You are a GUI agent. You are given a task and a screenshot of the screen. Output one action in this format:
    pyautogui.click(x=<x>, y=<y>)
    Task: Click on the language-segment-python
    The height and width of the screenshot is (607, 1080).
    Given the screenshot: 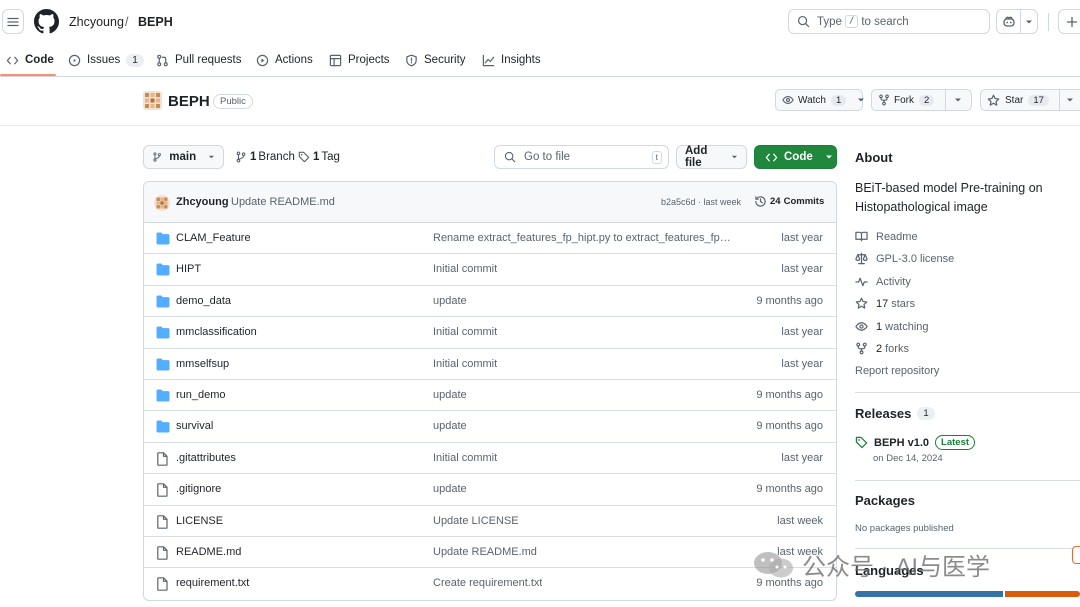 What is the action you would take?
    pyautogui.click(x=929, y=594)
    